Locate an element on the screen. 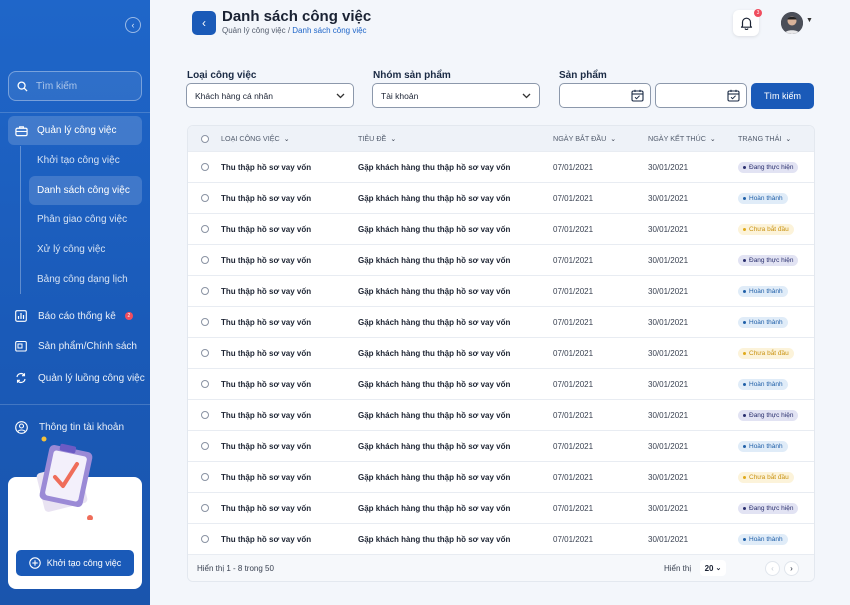  cell-end-date: 30/01/2021 is located at coordinates (668, 260).